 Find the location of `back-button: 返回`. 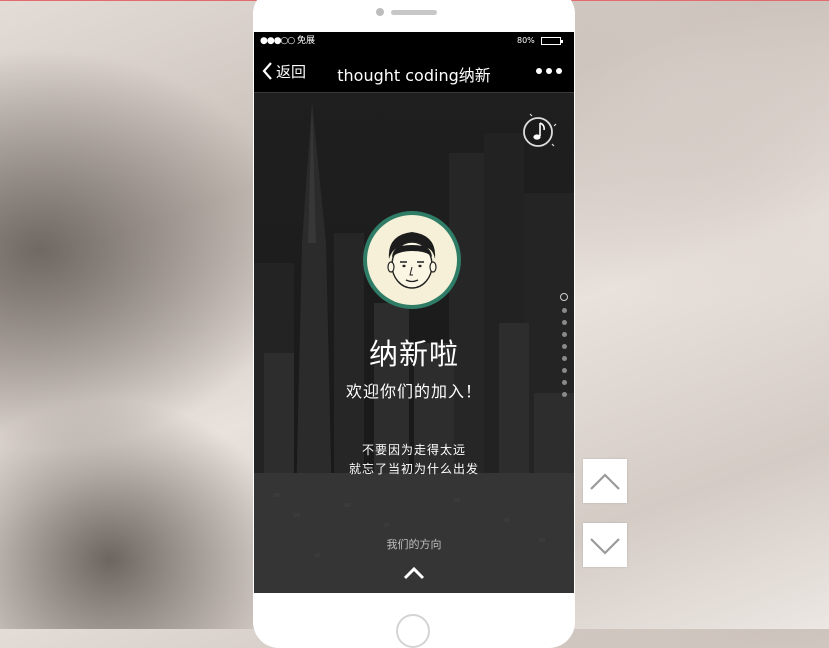

back-button: 返回 is located at coordinates (283, 71).